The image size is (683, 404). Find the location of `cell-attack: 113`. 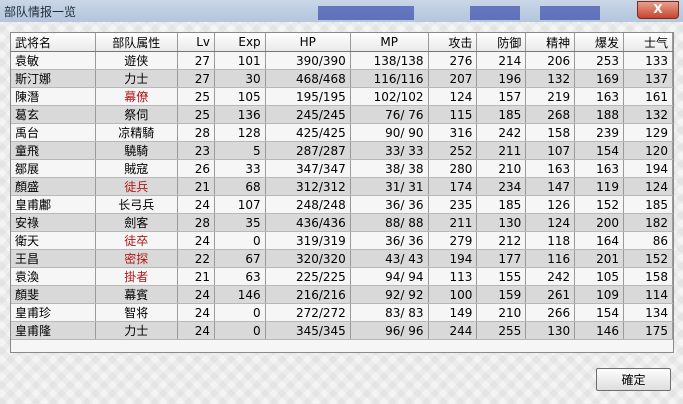

cell-attack: 113 is located at coordinates (453, 276).